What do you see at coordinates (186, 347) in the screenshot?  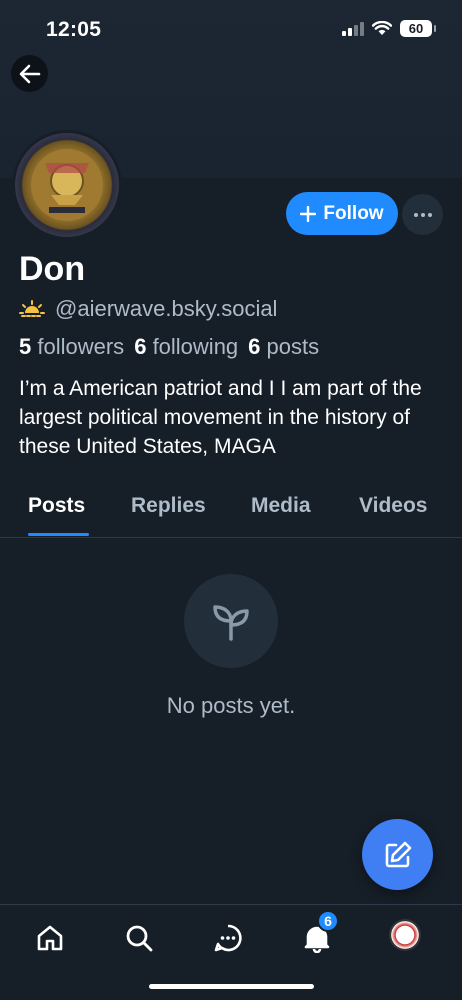 I see `following-stat: 6 following` at bounding box center [186, 347].